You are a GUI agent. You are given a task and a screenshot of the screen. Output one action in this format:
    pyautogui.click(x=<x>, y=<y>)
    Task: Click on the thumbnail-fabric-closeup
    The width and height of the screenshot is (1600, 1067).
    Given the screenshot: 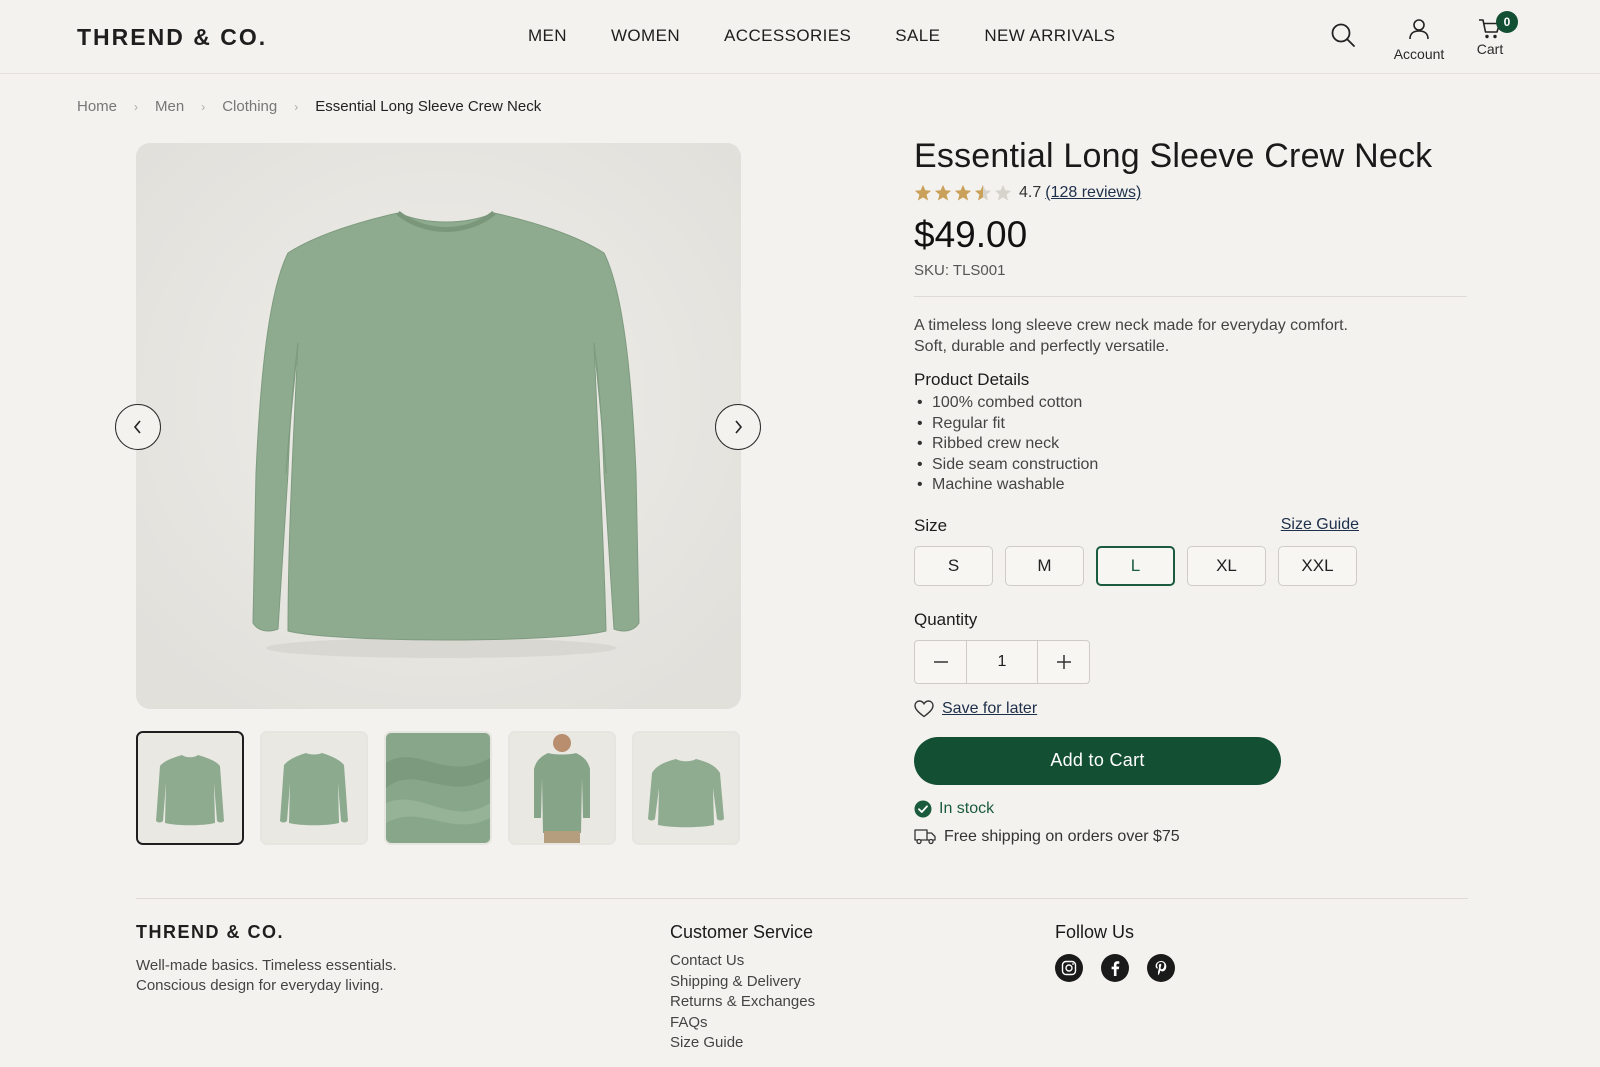 What is the action you would take?
    pyautogui.click(x=438, y=788)
    